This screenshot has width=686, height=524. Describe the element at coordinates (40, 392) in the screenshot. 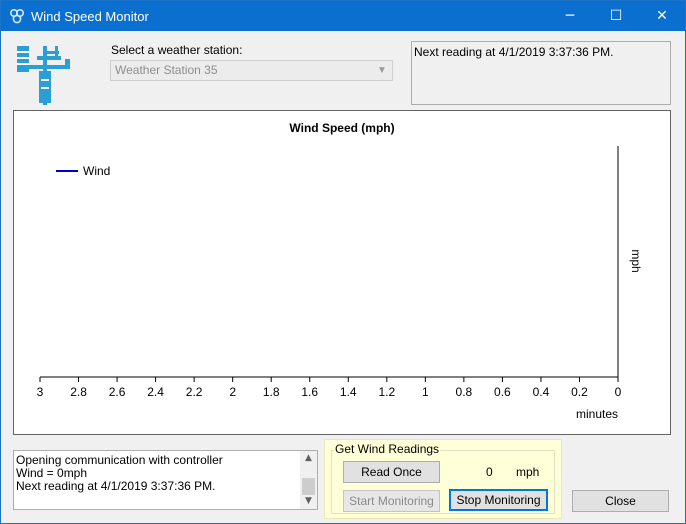

I see `x-tick-label: 3` at that location.